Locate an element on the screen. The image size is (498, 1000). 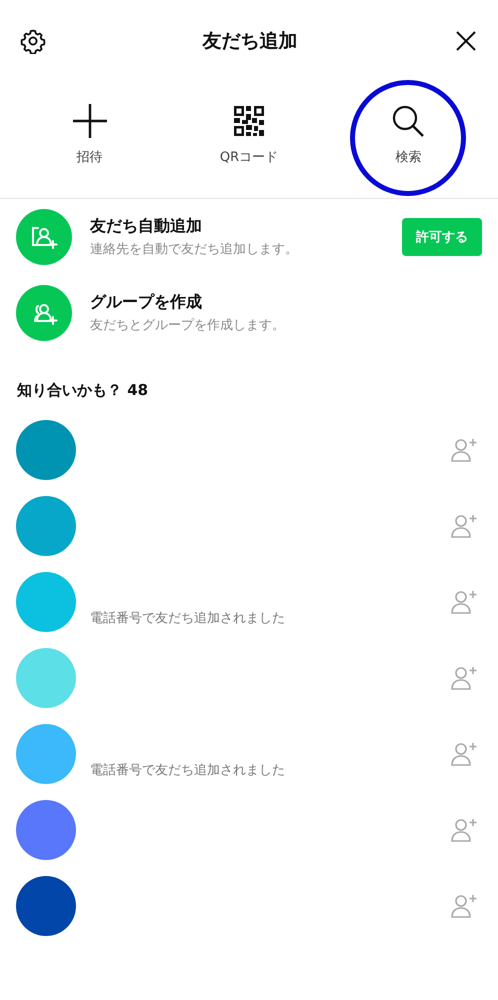
close-icon is located at coordinates (466, 41).